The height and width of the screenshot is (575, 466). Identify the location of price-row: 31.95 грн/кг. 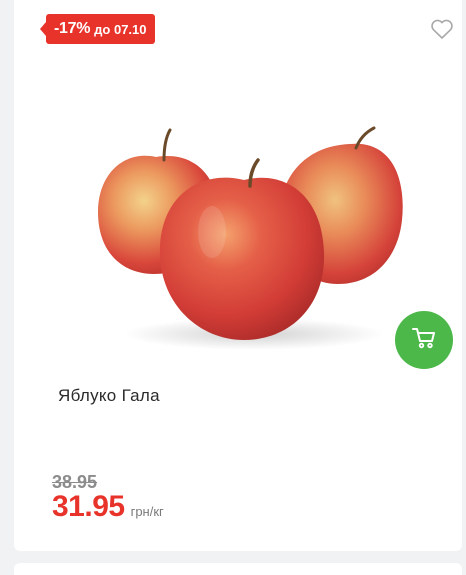
(108, 507).